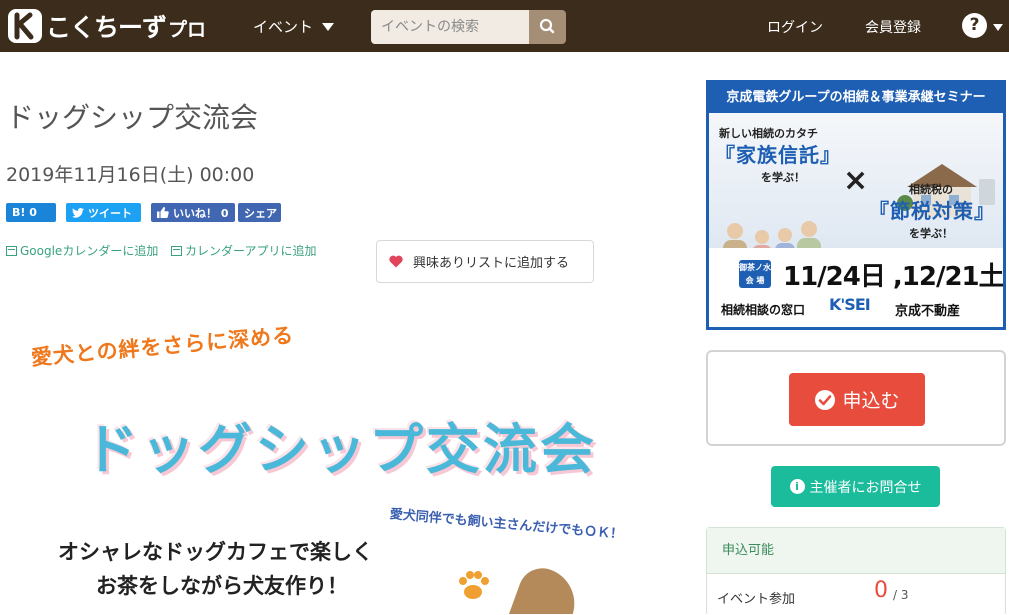  Describe the element at coordinates (856, 551) in the screenshot. I see `availability-status: 申込可能` at that location.